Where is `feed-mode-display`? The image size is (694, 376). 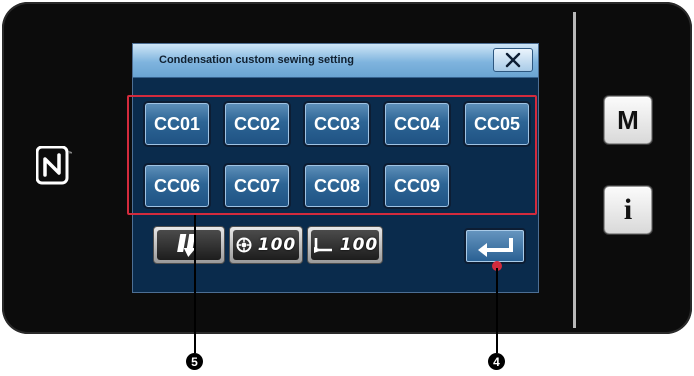 feed-mode-display is located at coordinates (189, 245).